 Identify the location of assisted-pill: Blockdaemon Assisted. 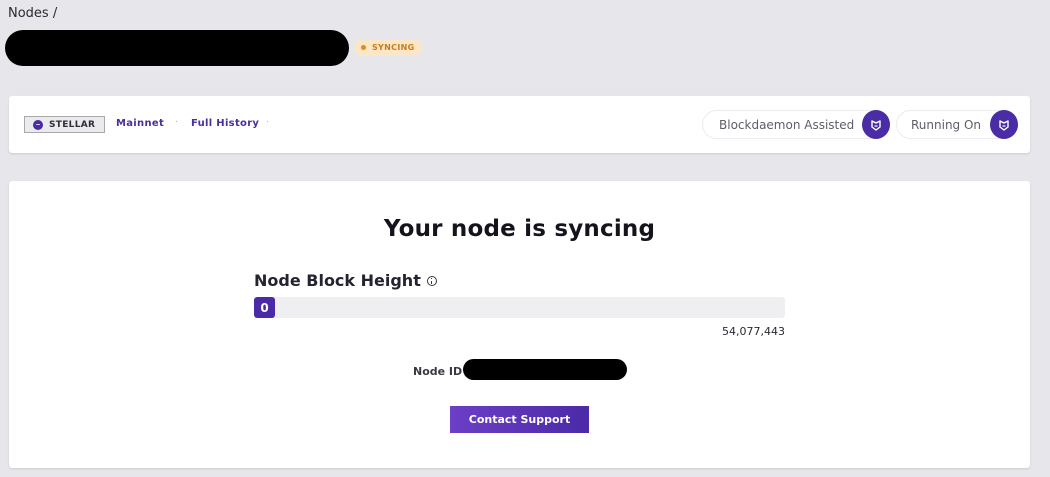
(796, 124).